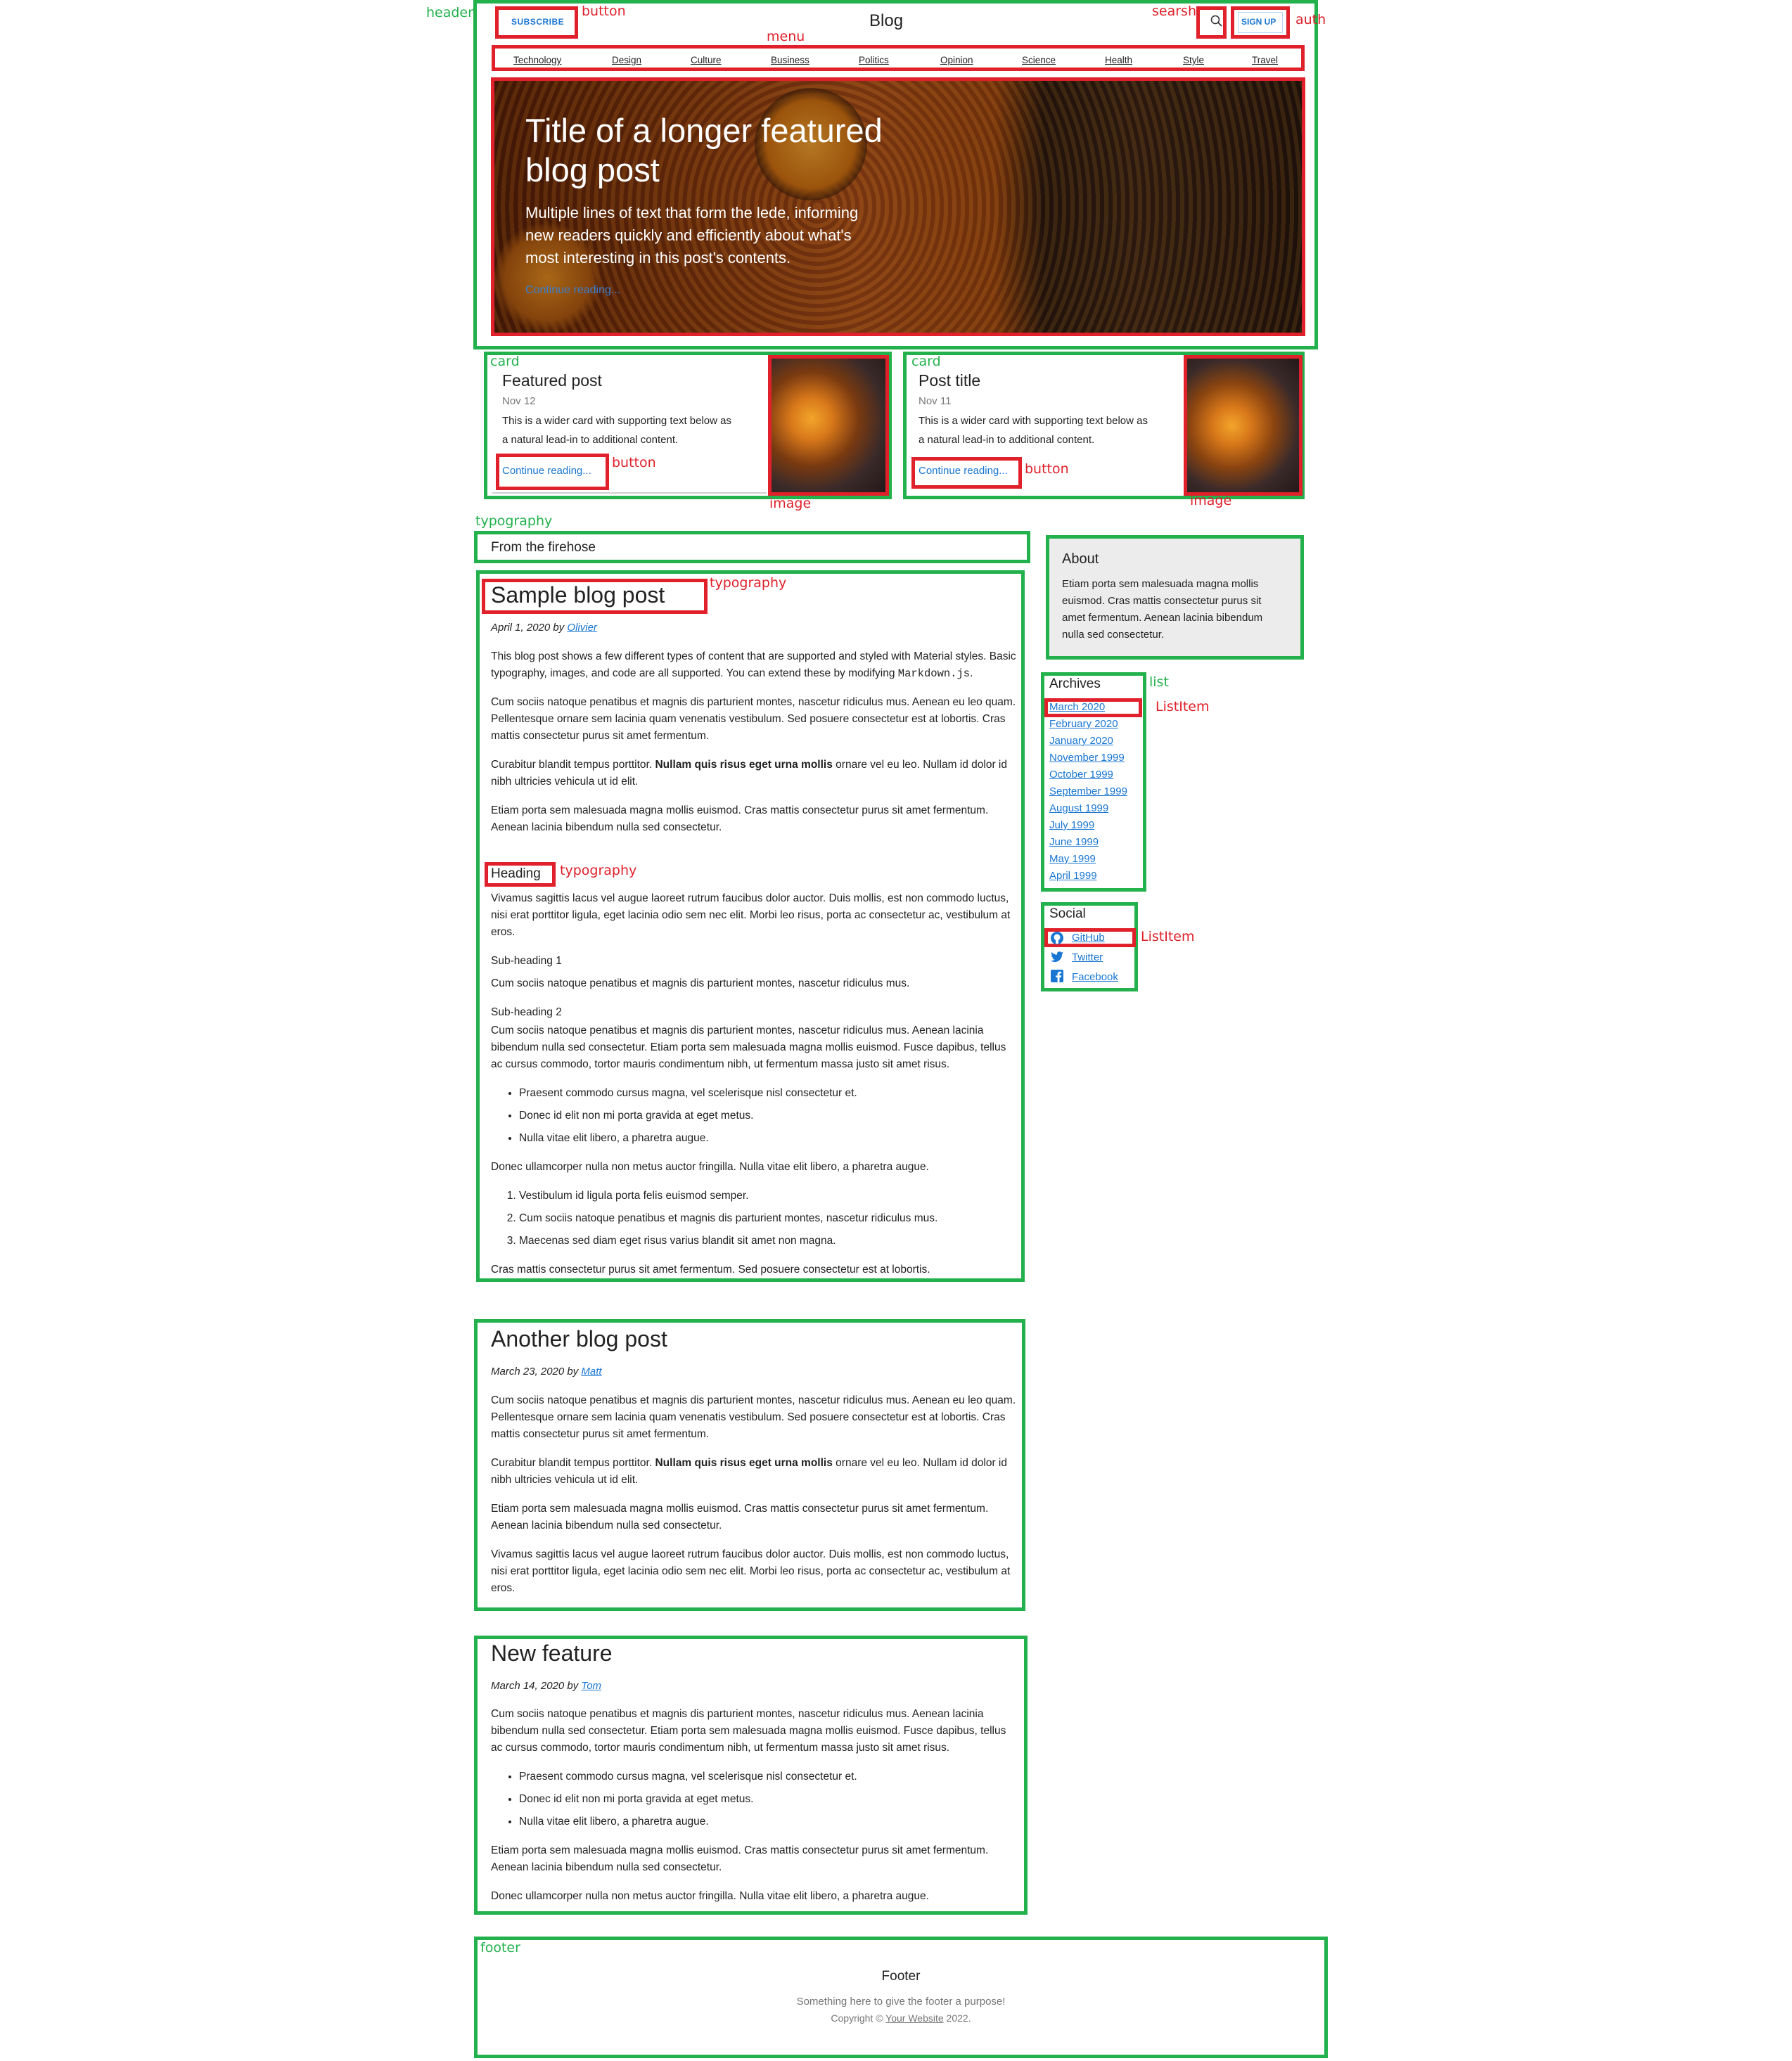 The image size is (1792, 2061). I want to click on archive-item-march-2020: March 2020, so click(1077, 707).